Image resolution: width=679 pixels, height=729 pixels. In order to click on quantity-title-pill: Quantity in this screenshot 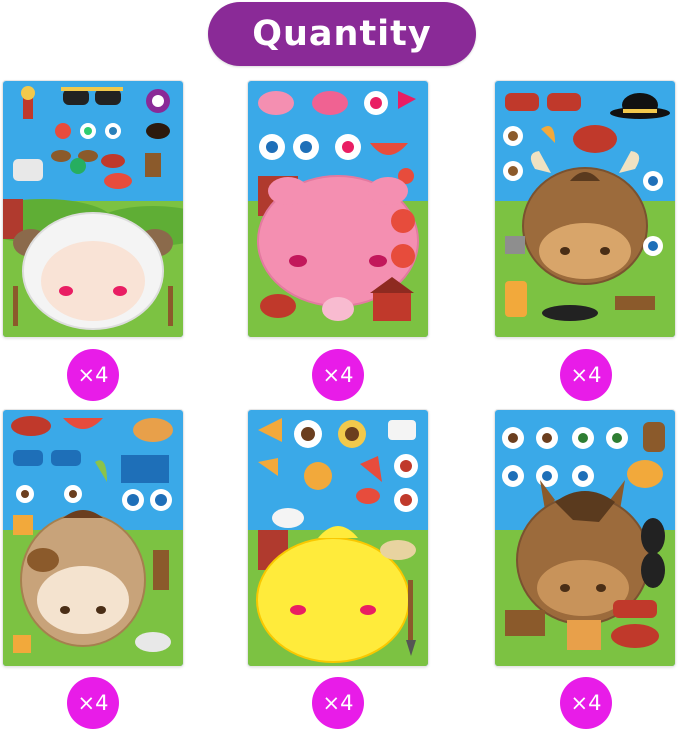, I will do `click(342, 34)`.